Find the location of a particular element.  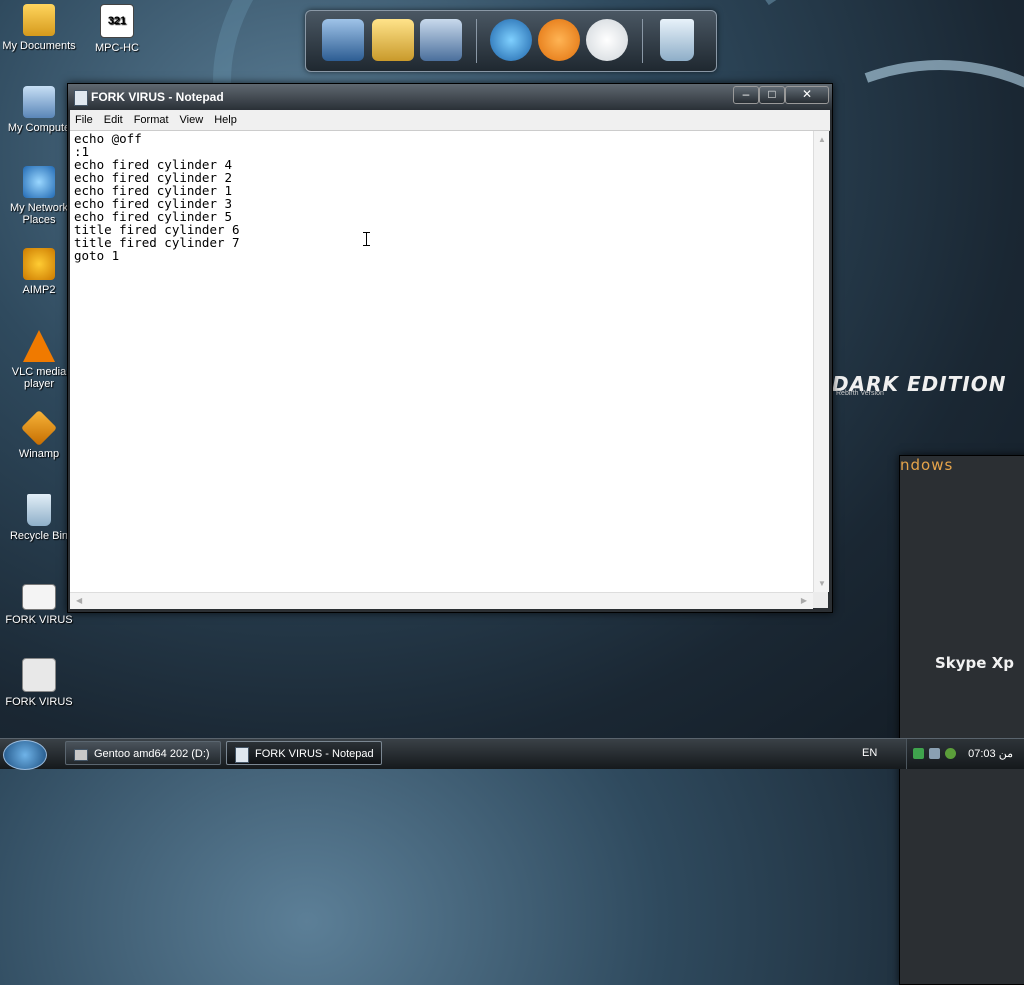

vlc-cone-icon is located at coordinates (39, 346).